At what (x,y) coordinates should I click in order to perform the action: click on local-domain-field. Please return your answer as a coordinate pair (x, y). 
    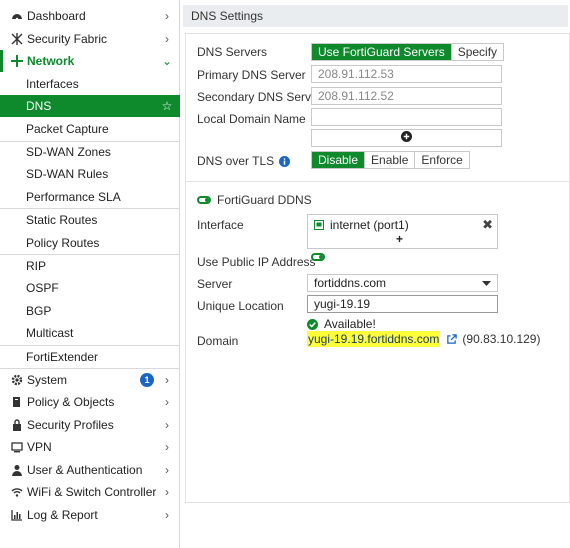
    Looking at the image, I should click on (406, 117).